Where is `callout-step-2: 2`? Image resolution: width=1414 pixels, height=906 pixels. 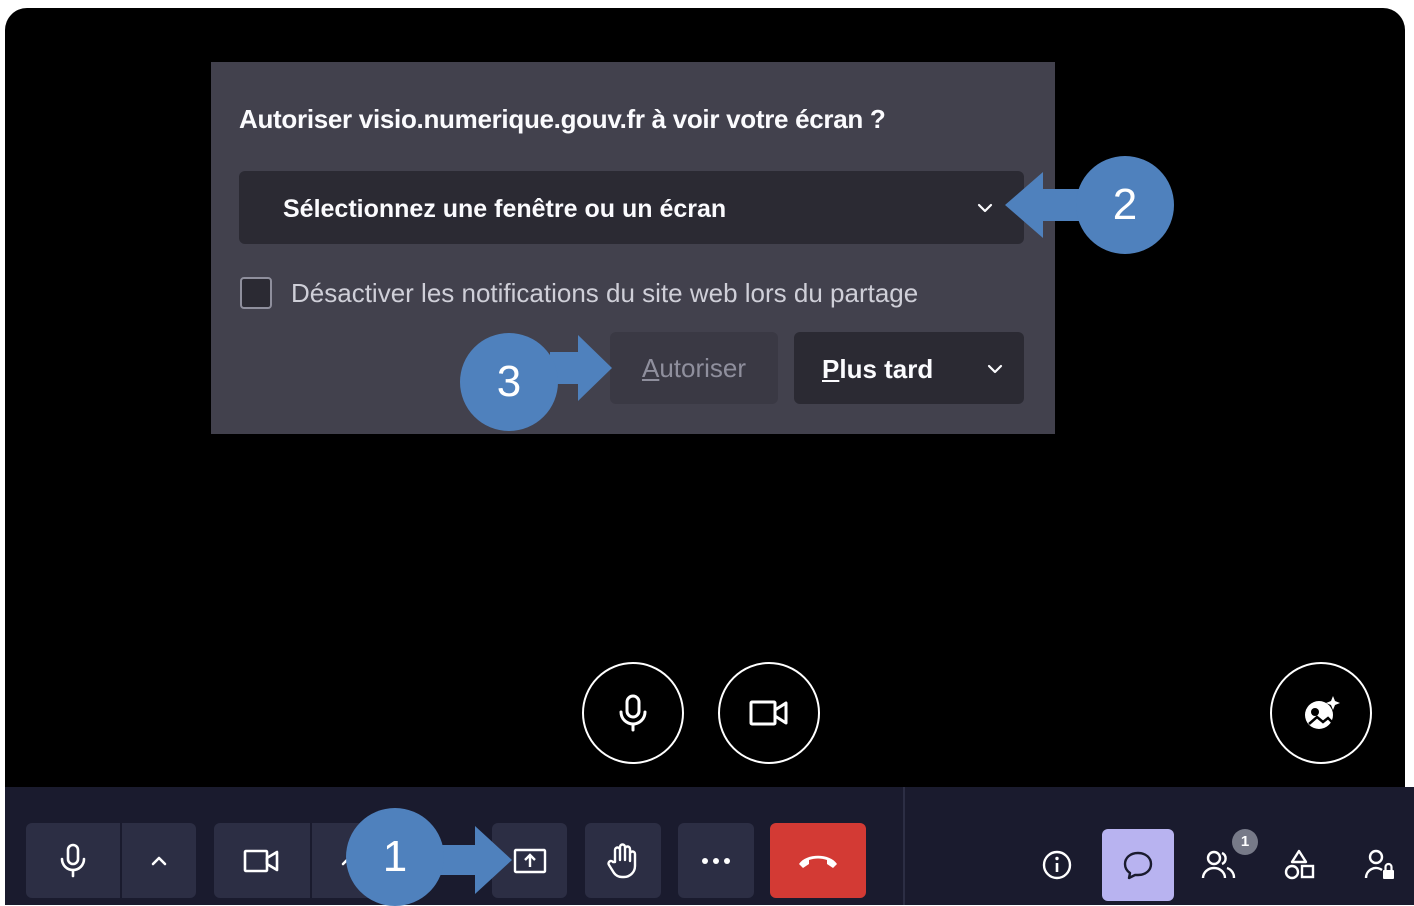
callout-step-2: 2 is located at coordinates (1125, 205).